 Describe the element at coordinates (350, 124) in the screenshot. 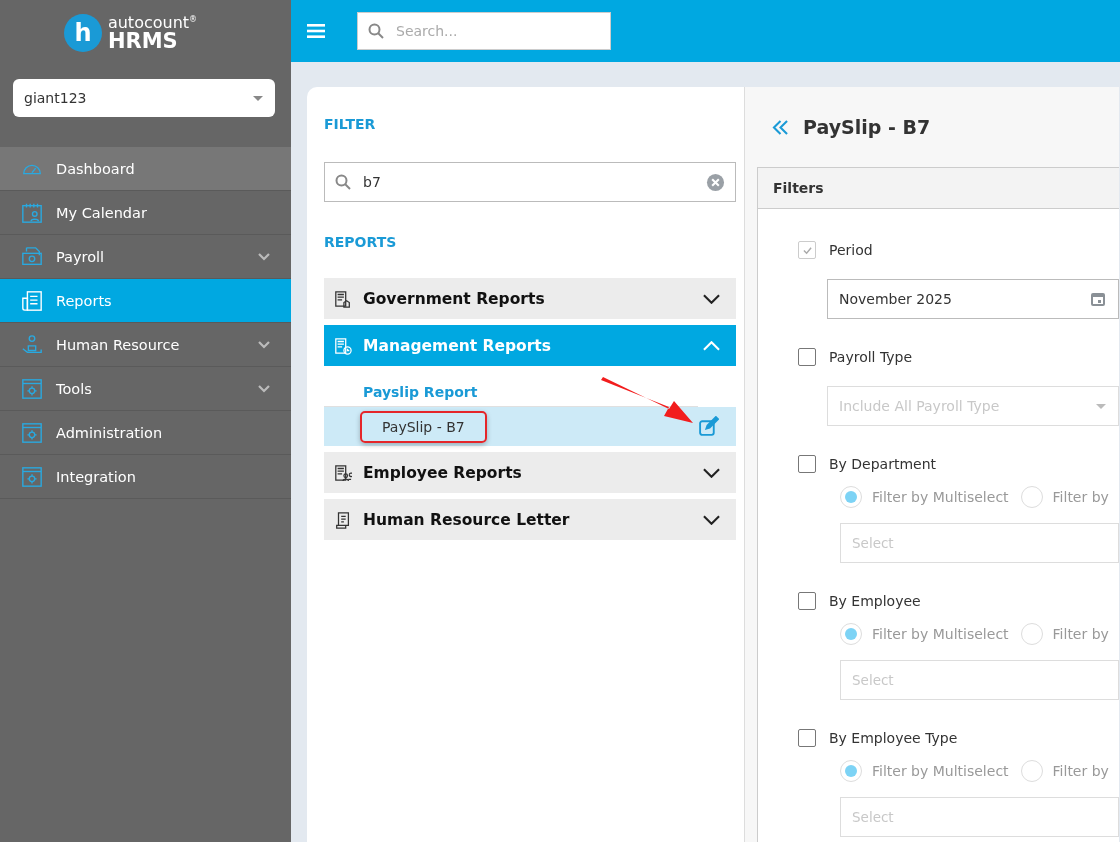

I see `section-heading: FILTER` at that location.